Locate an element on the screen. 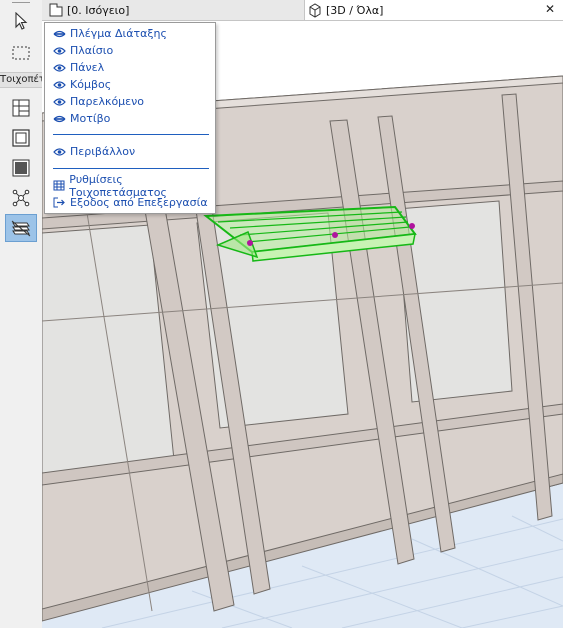  tab-bar: [0. Ισόγειο] [3D / Όλα] ✕ is located at coordinates (302, 10).